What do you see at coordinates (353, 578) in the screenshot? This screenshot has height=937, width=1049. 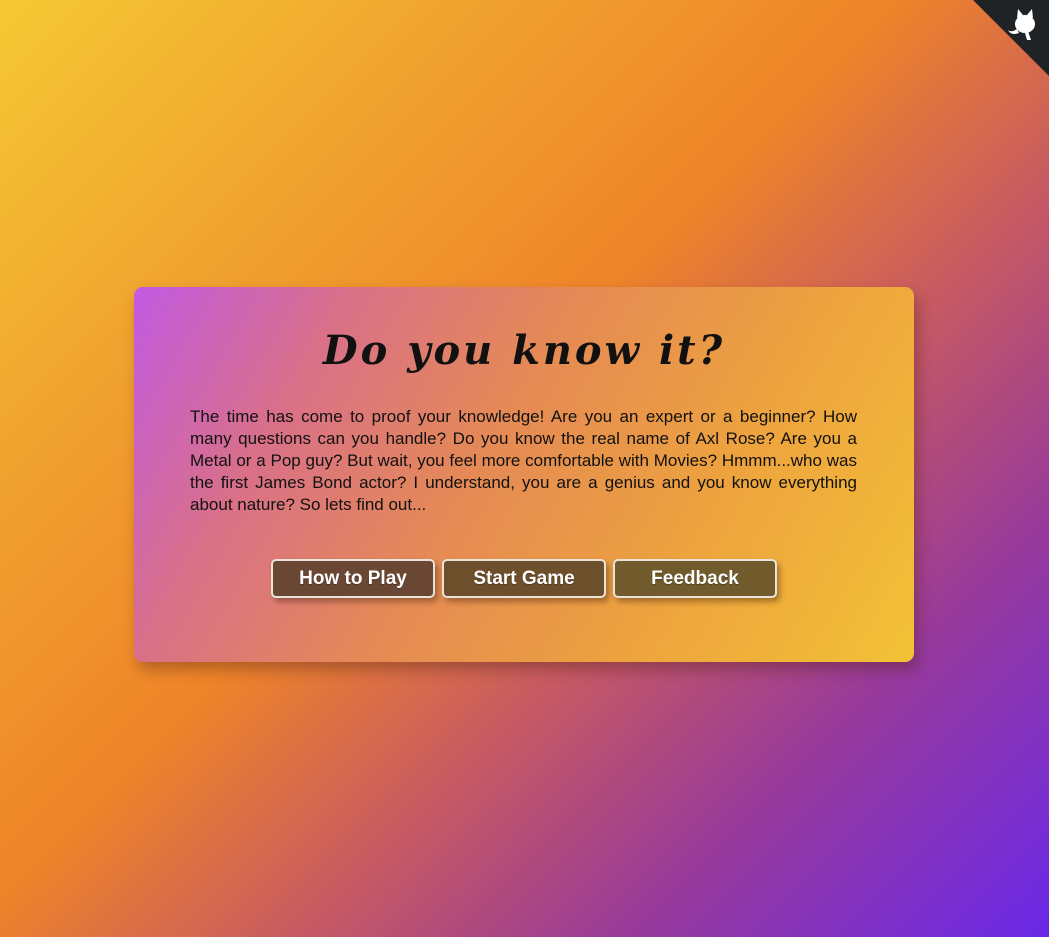 I see `how-to-play-button: How to Play` at bounding box center [353, 578].